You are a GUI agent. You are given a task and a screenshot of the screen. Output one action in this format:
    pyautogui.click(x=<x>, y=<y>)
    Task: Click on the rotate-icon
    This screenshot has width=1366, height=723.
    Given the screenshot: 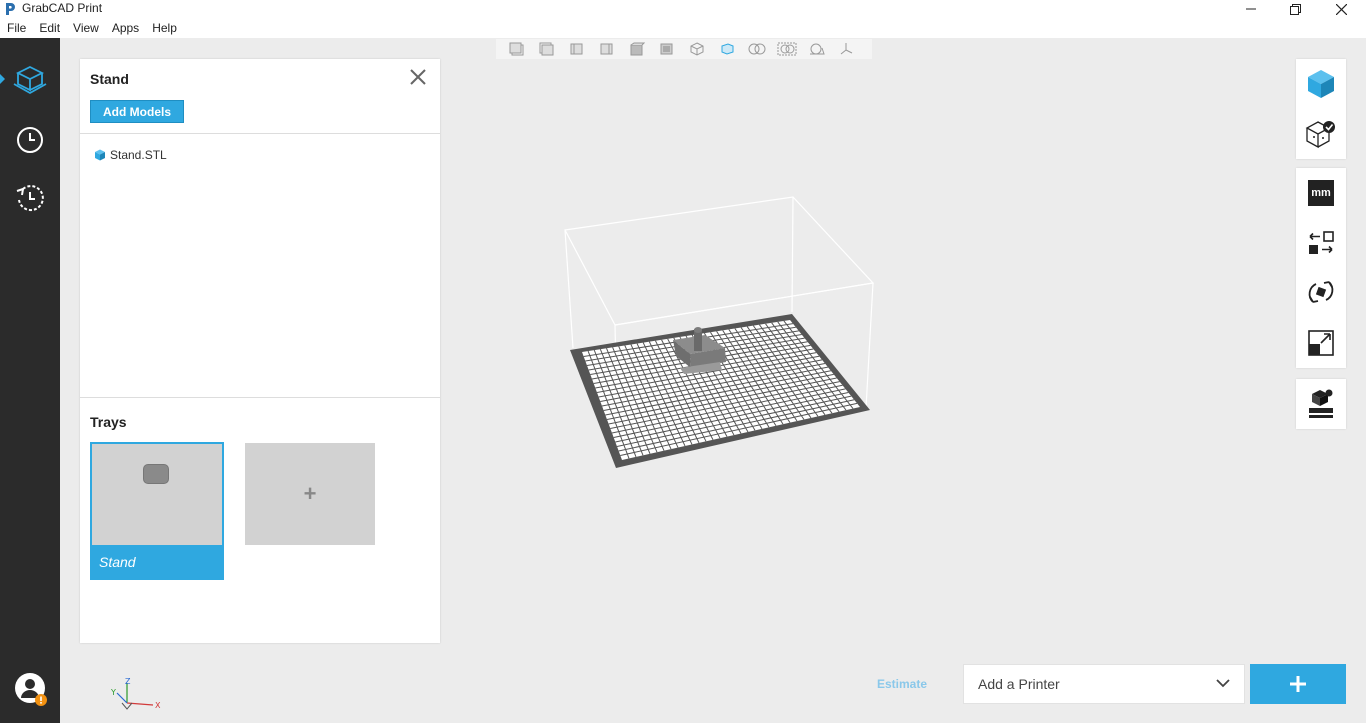 What is the action you would take?
    pyautogui.click(x=1321, y=292)
    